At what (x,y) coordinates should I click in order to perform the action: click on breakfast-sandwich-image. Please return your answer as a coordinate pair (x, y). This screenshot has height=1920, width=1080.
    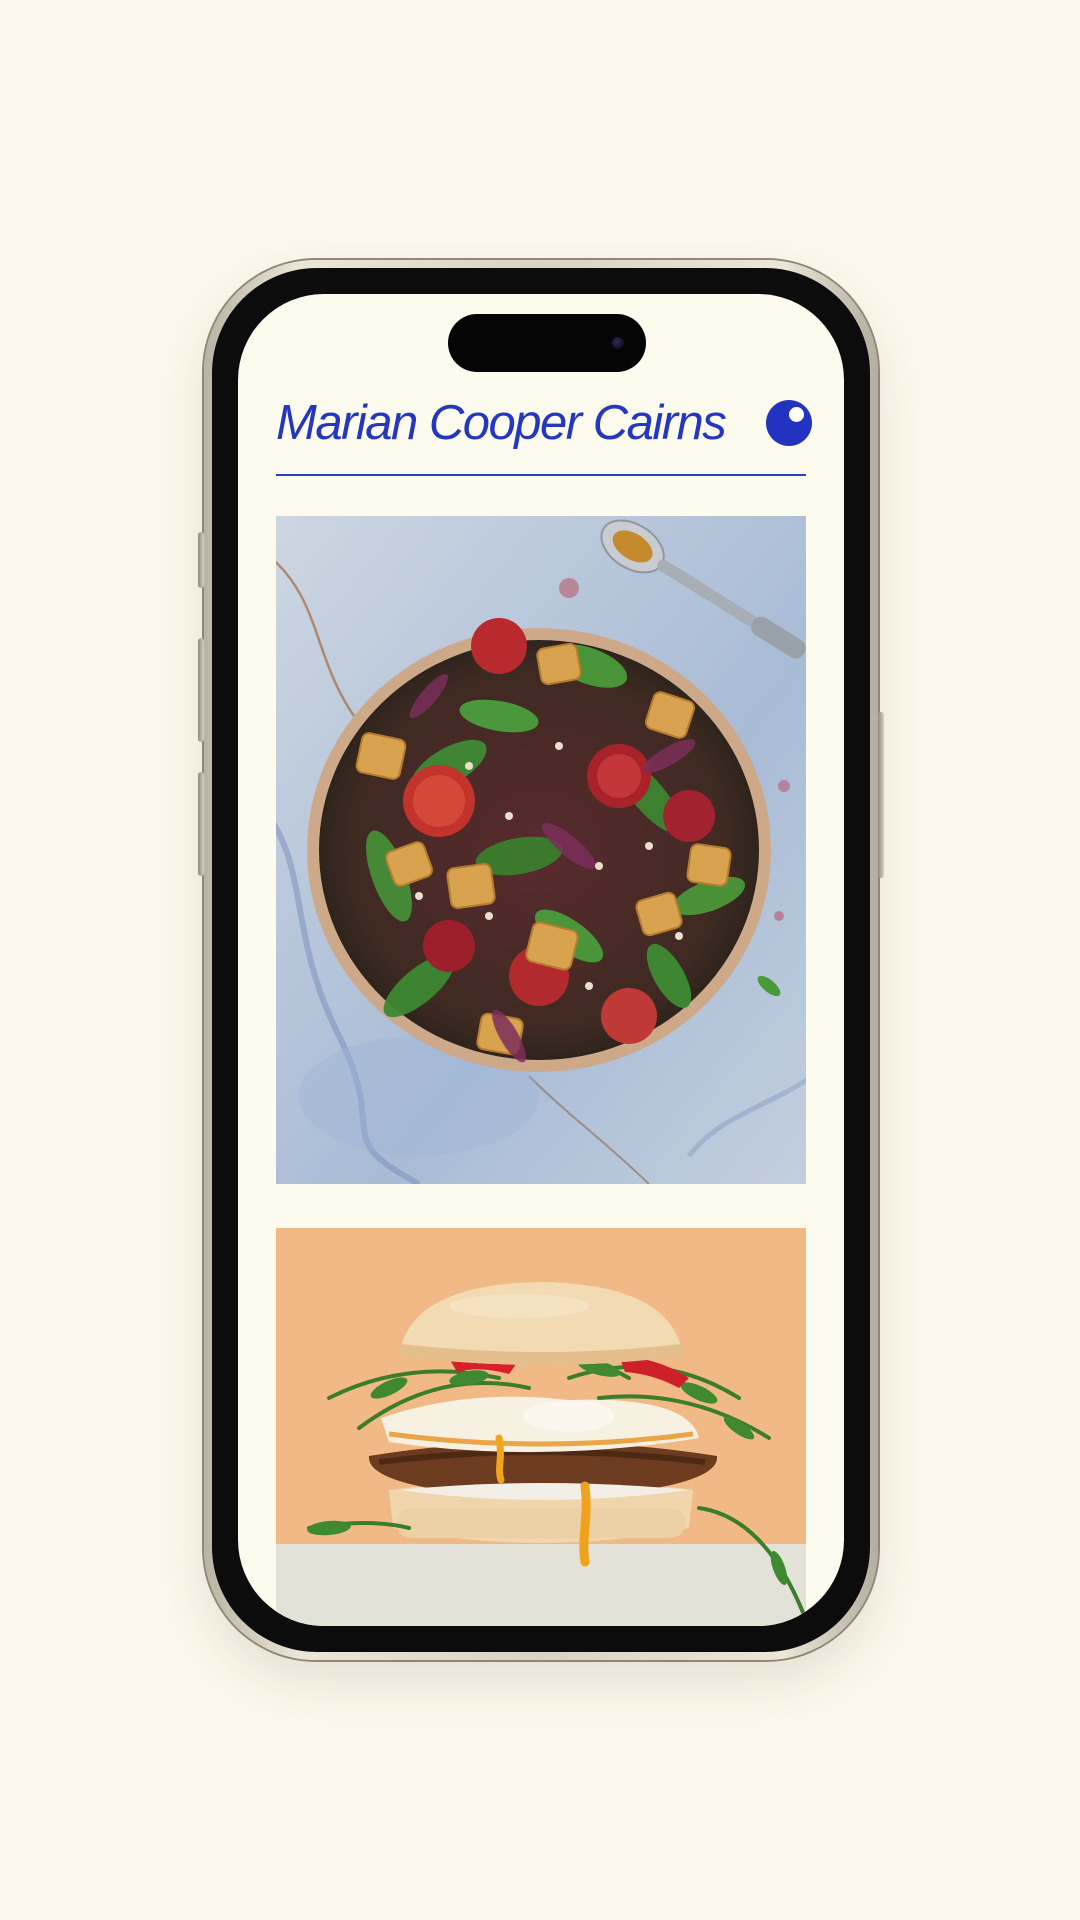
    Looking at the image, I should click on (541, 1427).